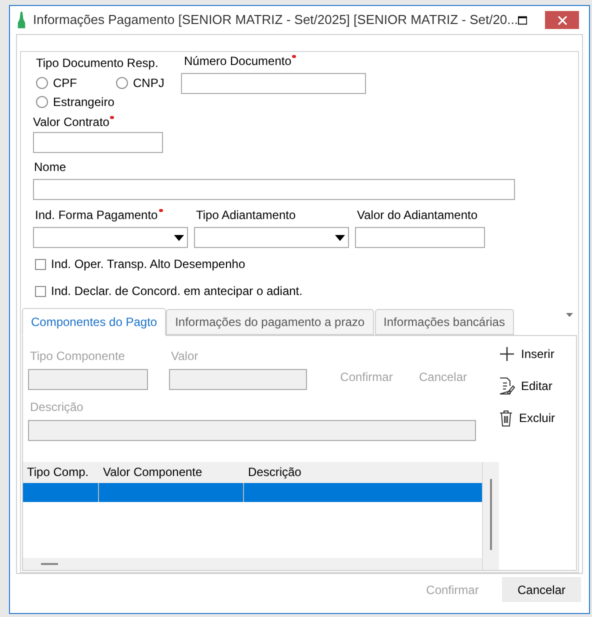  Describe the element at coordinates (527, 354) in the screenshot. I see `toolbar-button: Inserir` at that location.